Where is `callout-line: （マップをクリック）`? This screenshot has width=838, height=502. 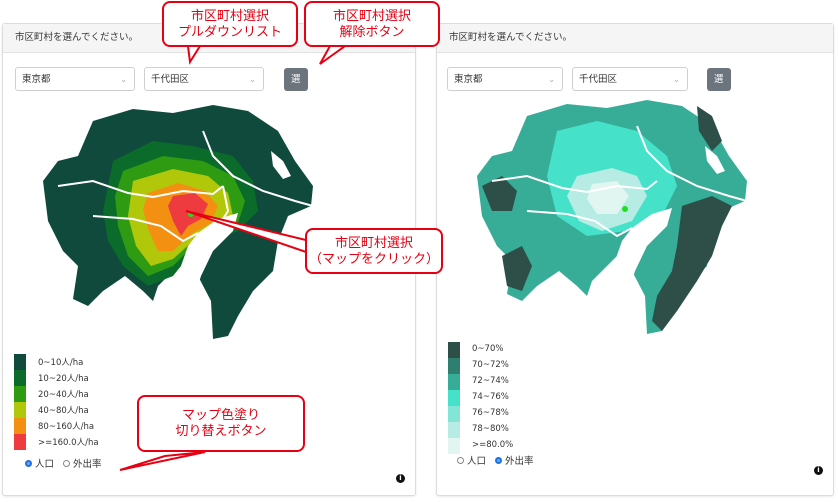
callout-line: （マップをクリック） is located at coordinates (373, 259).